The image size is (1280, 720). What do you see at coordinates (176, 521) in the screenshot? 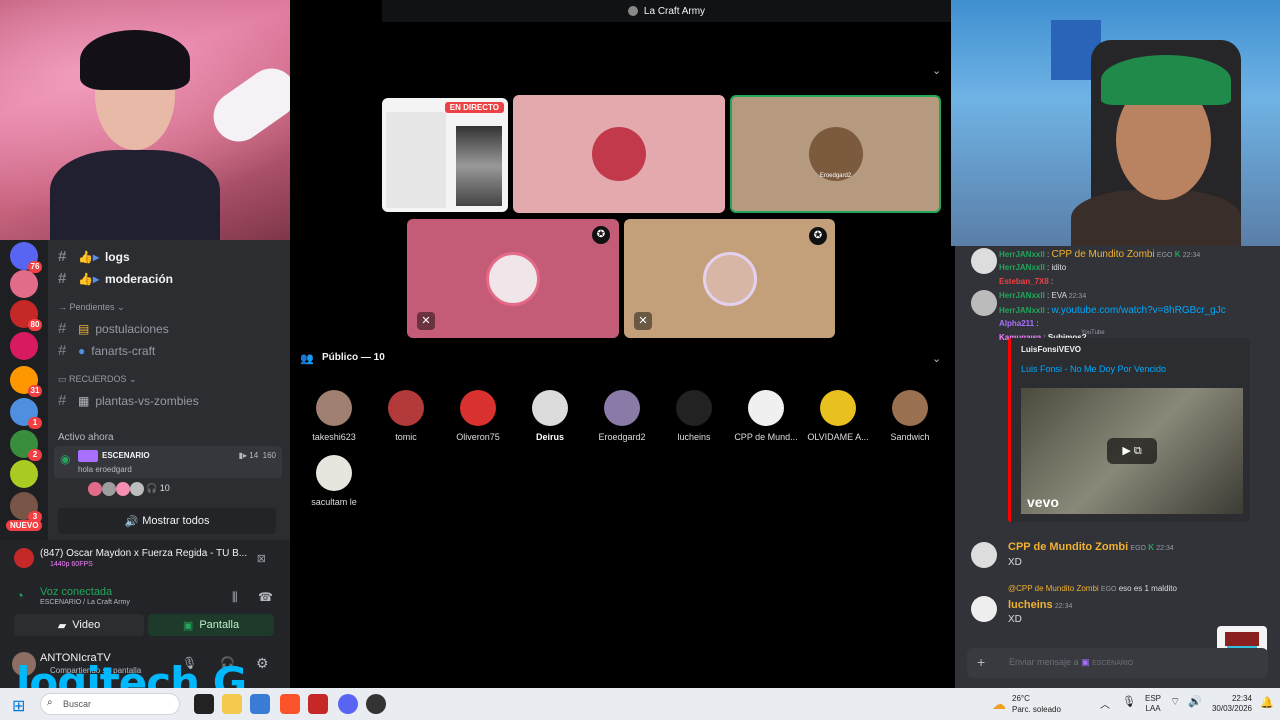
I see `show-all-label: Mostrar todos` at bounding box center [176, 521].